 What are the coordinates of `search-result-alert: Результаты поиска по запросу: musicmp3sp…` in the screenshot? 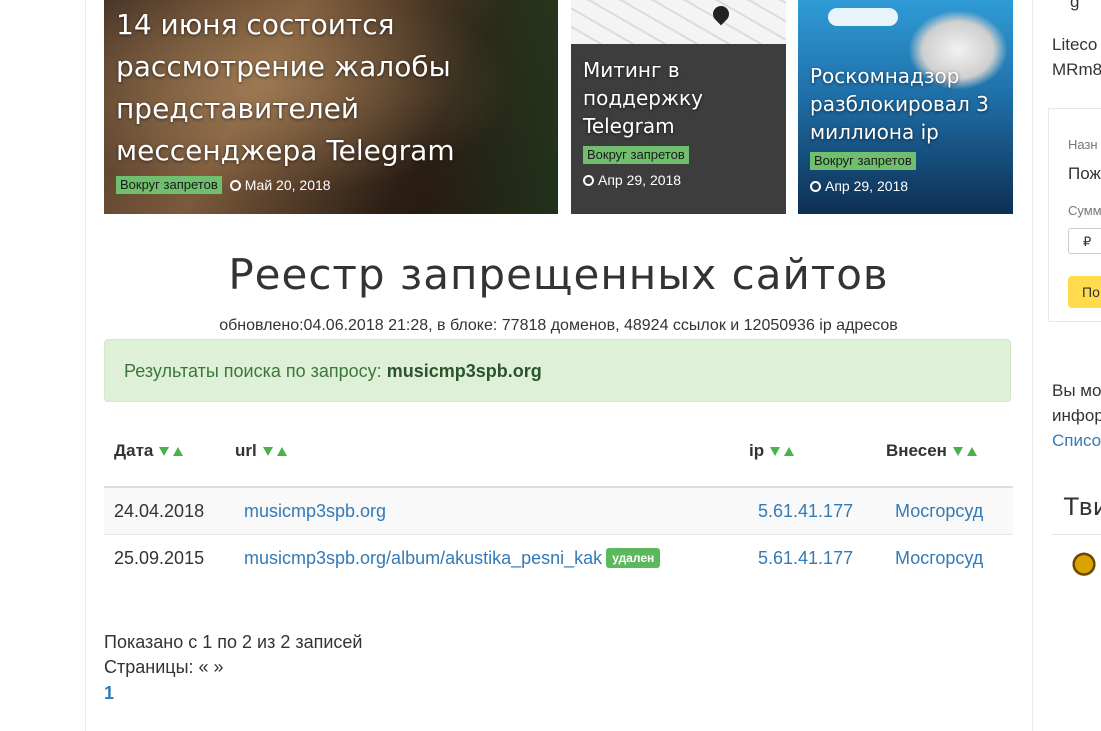 It's located at (557, 370).